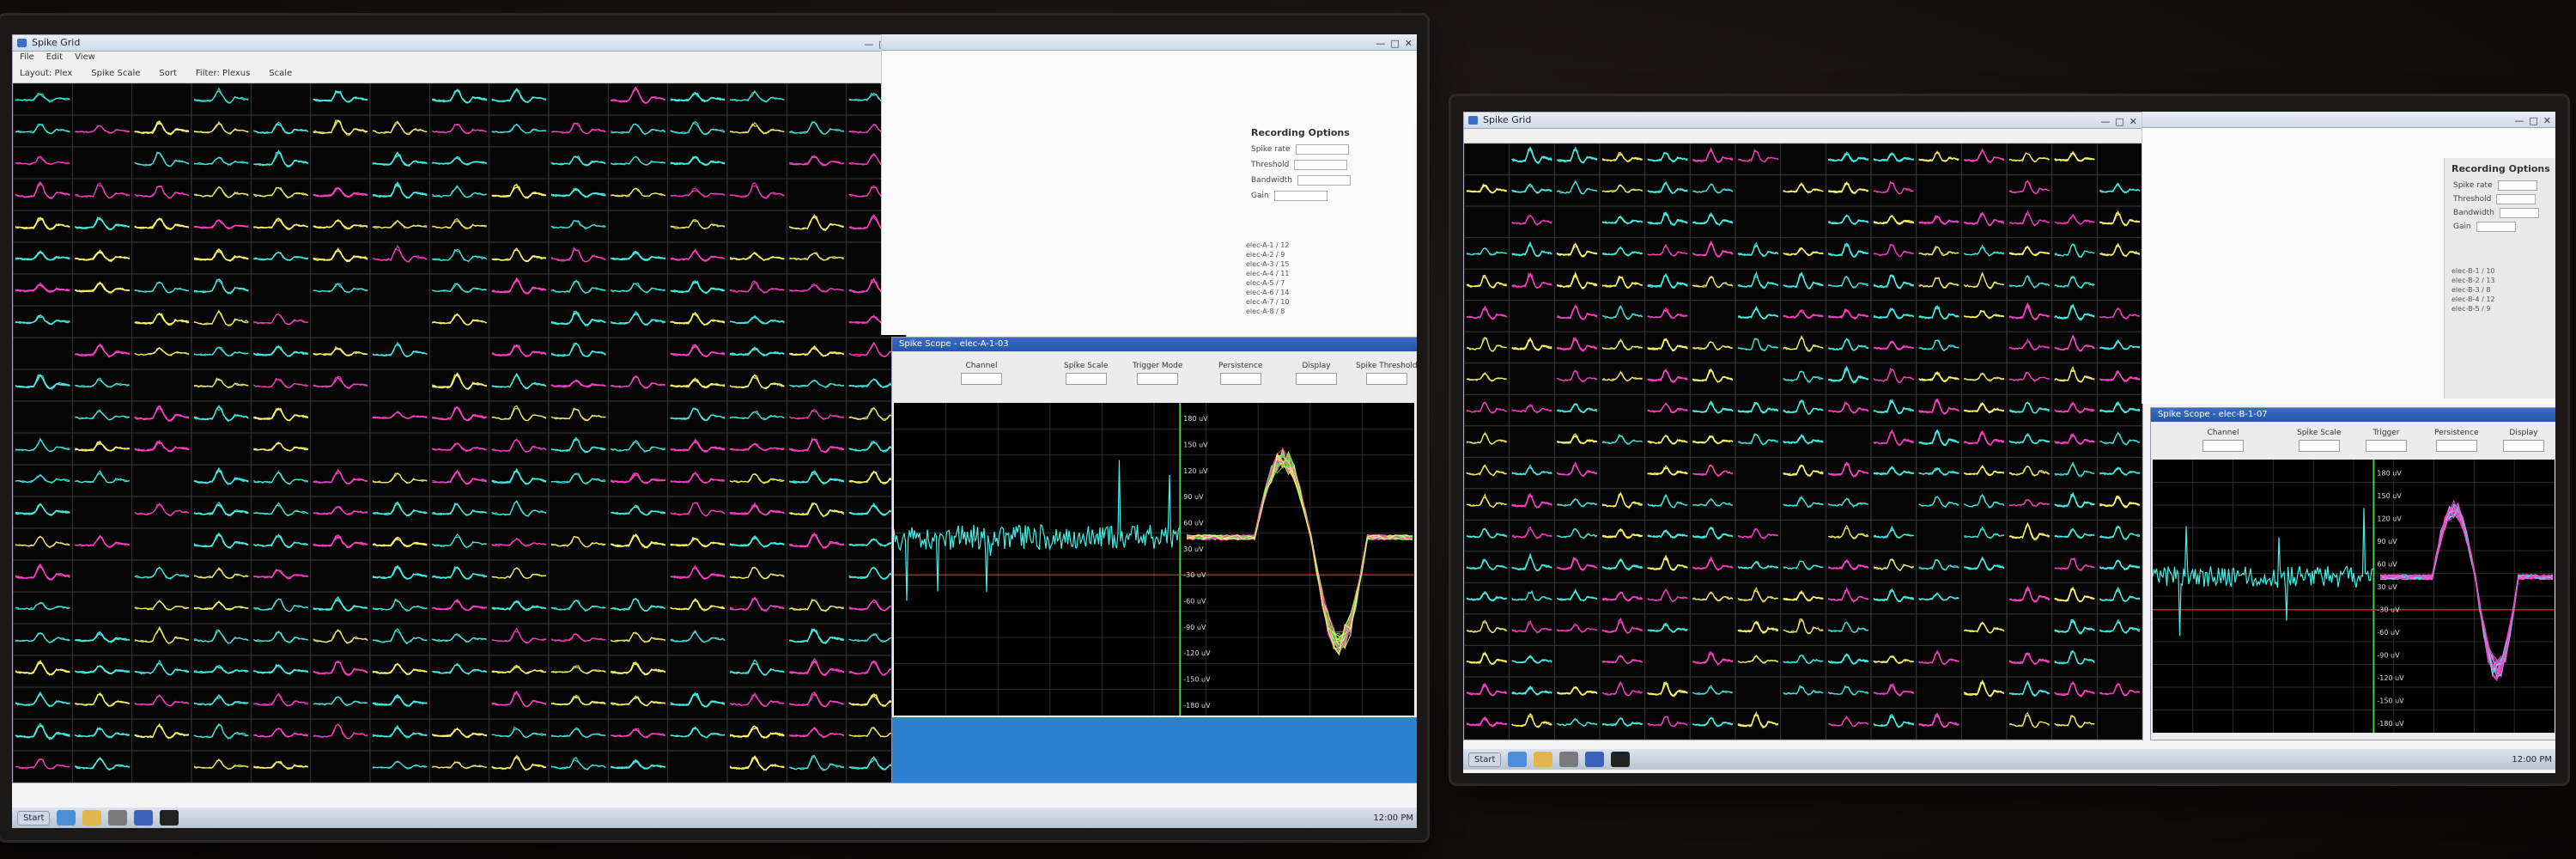  What do you see at coordinates (1197, 653) in the screenshot?
I see `scope-axis-label: -120 uV` at bounding box center [1197, 653].